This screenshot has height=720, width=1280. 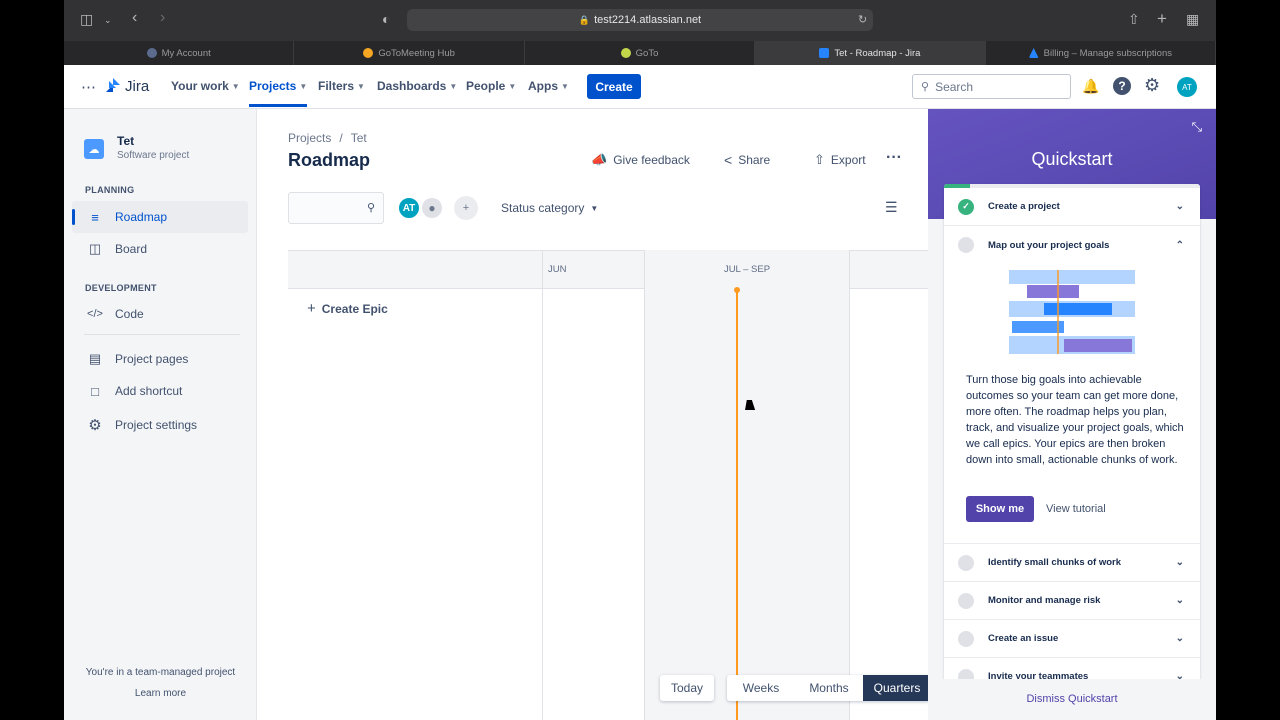 What do you see at coordinates (160, 249) in the screenshot?
I see `sidebar-item-board: ◫ Board` at bounding box center [160, 249].